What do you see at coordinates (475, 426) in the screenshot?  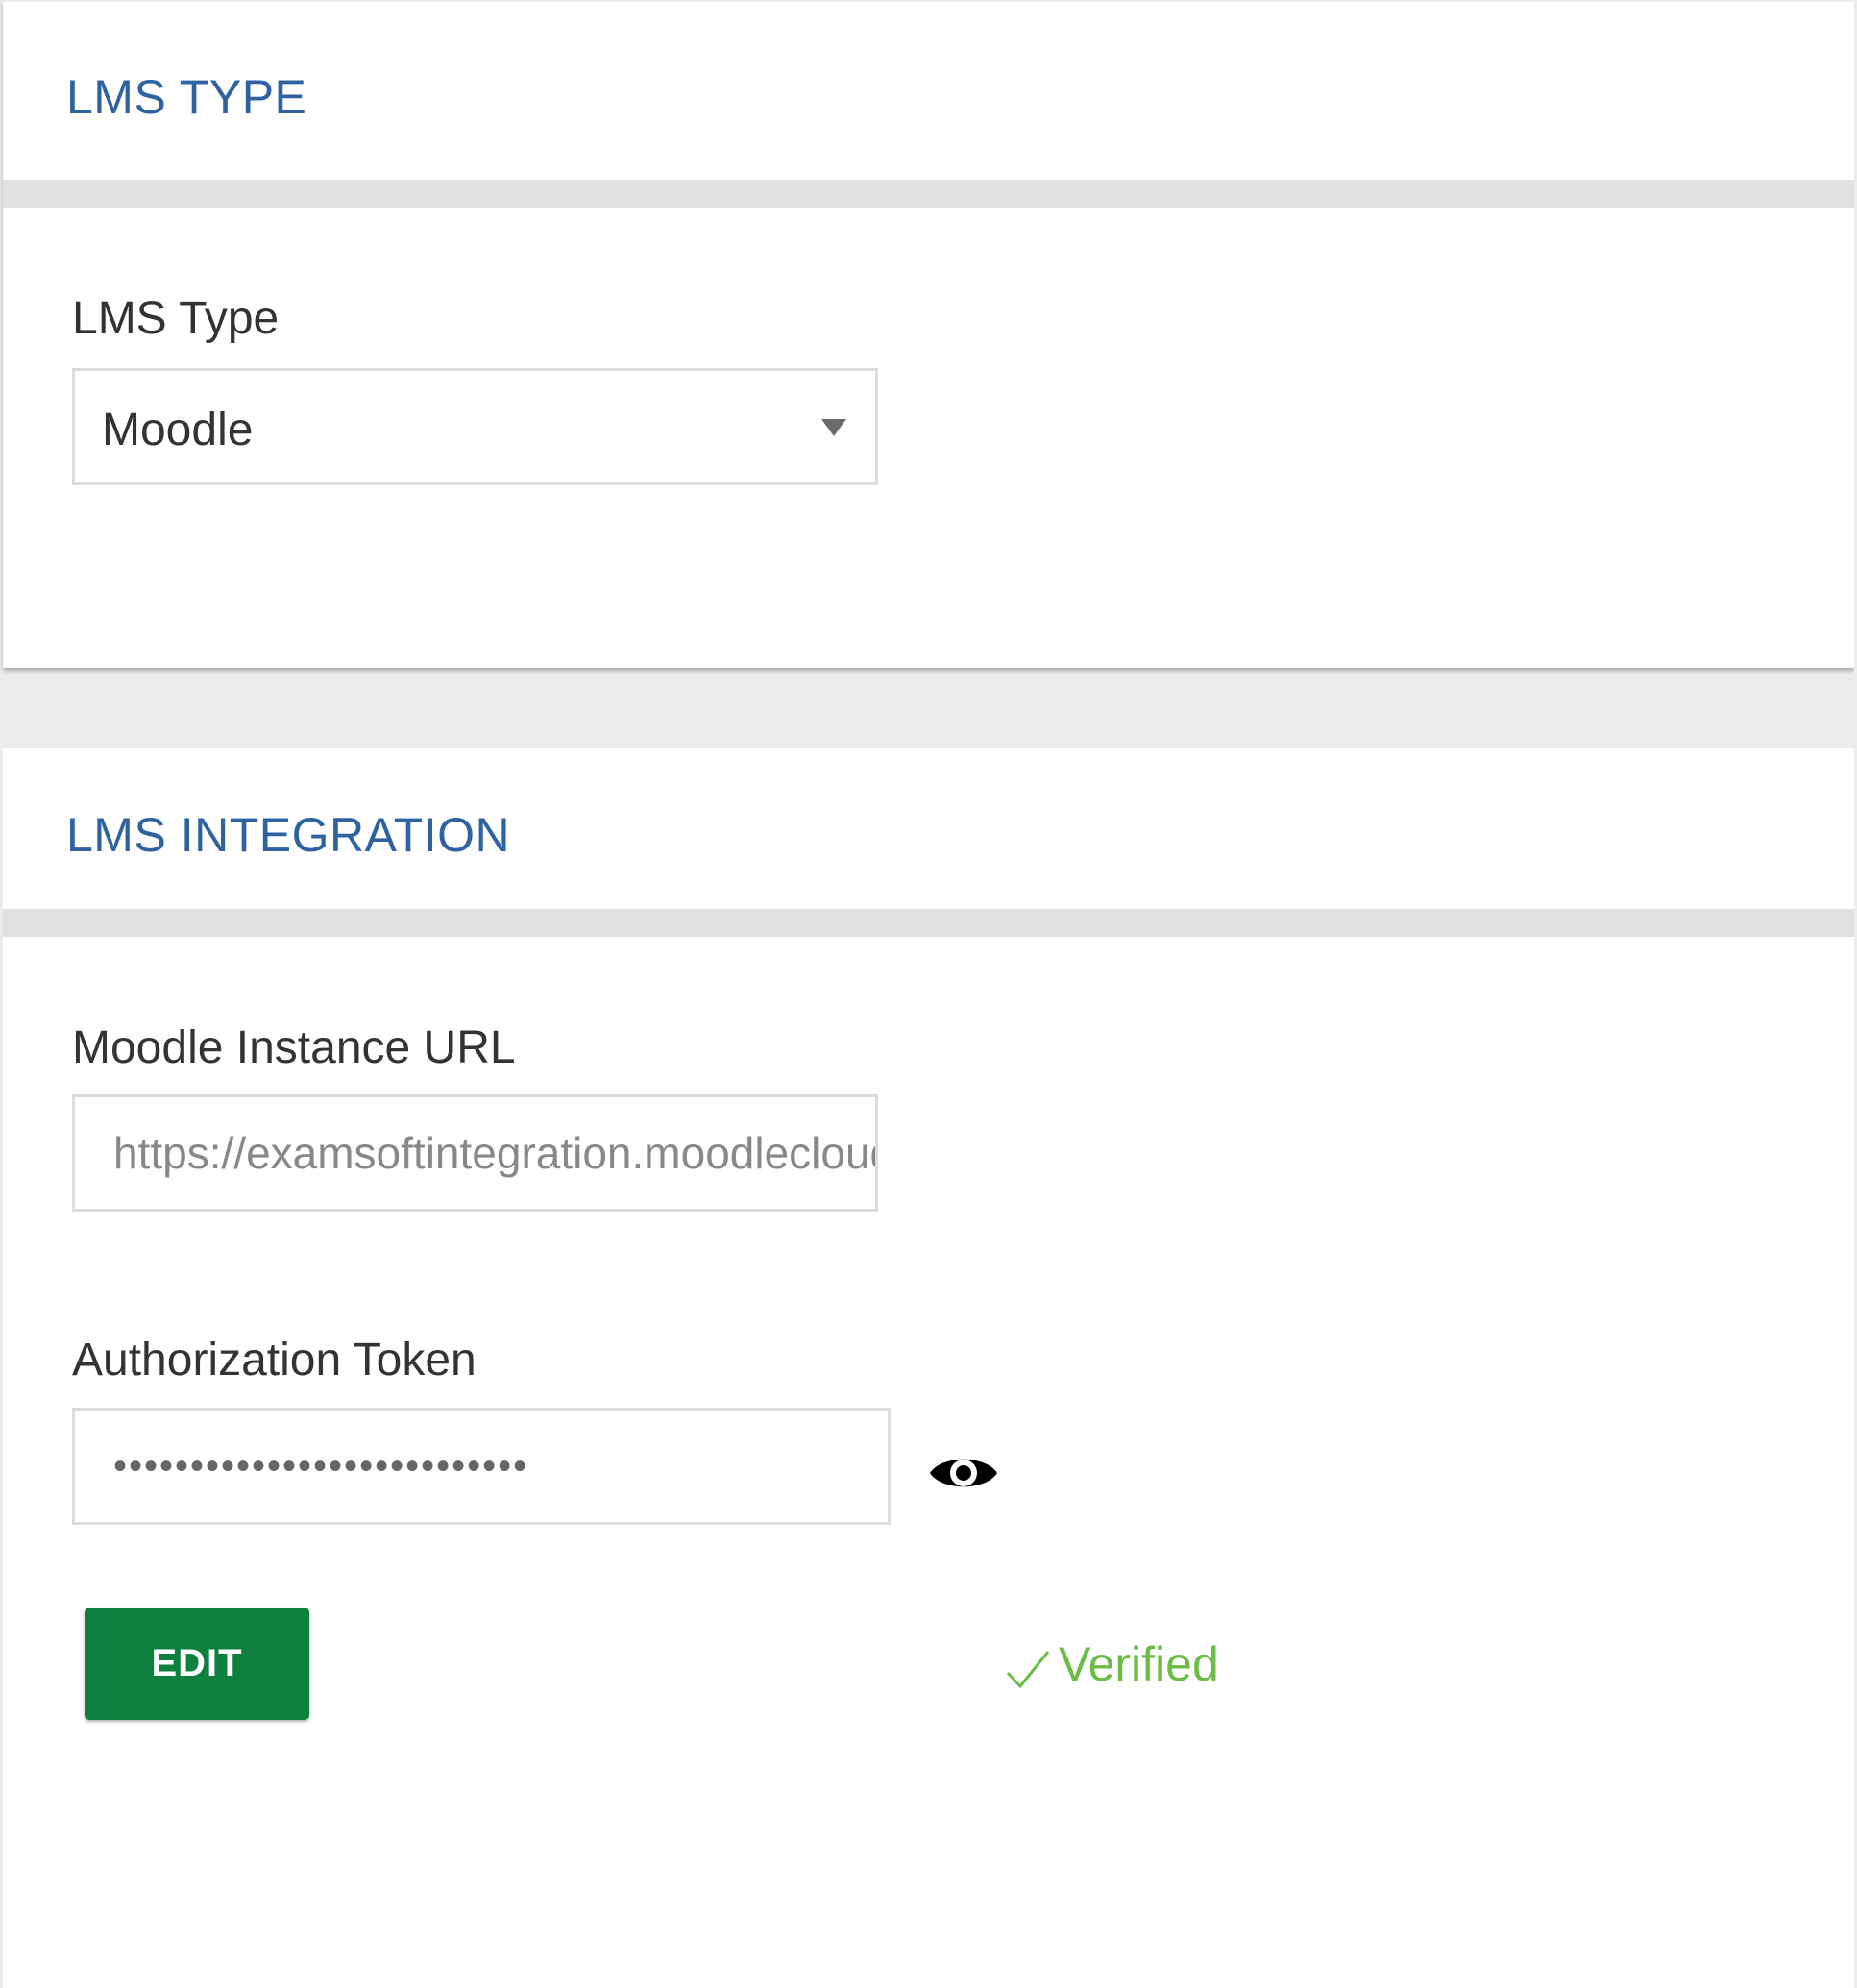 I see `lms-type-select: Moodle` at bounding box center [475, 426].